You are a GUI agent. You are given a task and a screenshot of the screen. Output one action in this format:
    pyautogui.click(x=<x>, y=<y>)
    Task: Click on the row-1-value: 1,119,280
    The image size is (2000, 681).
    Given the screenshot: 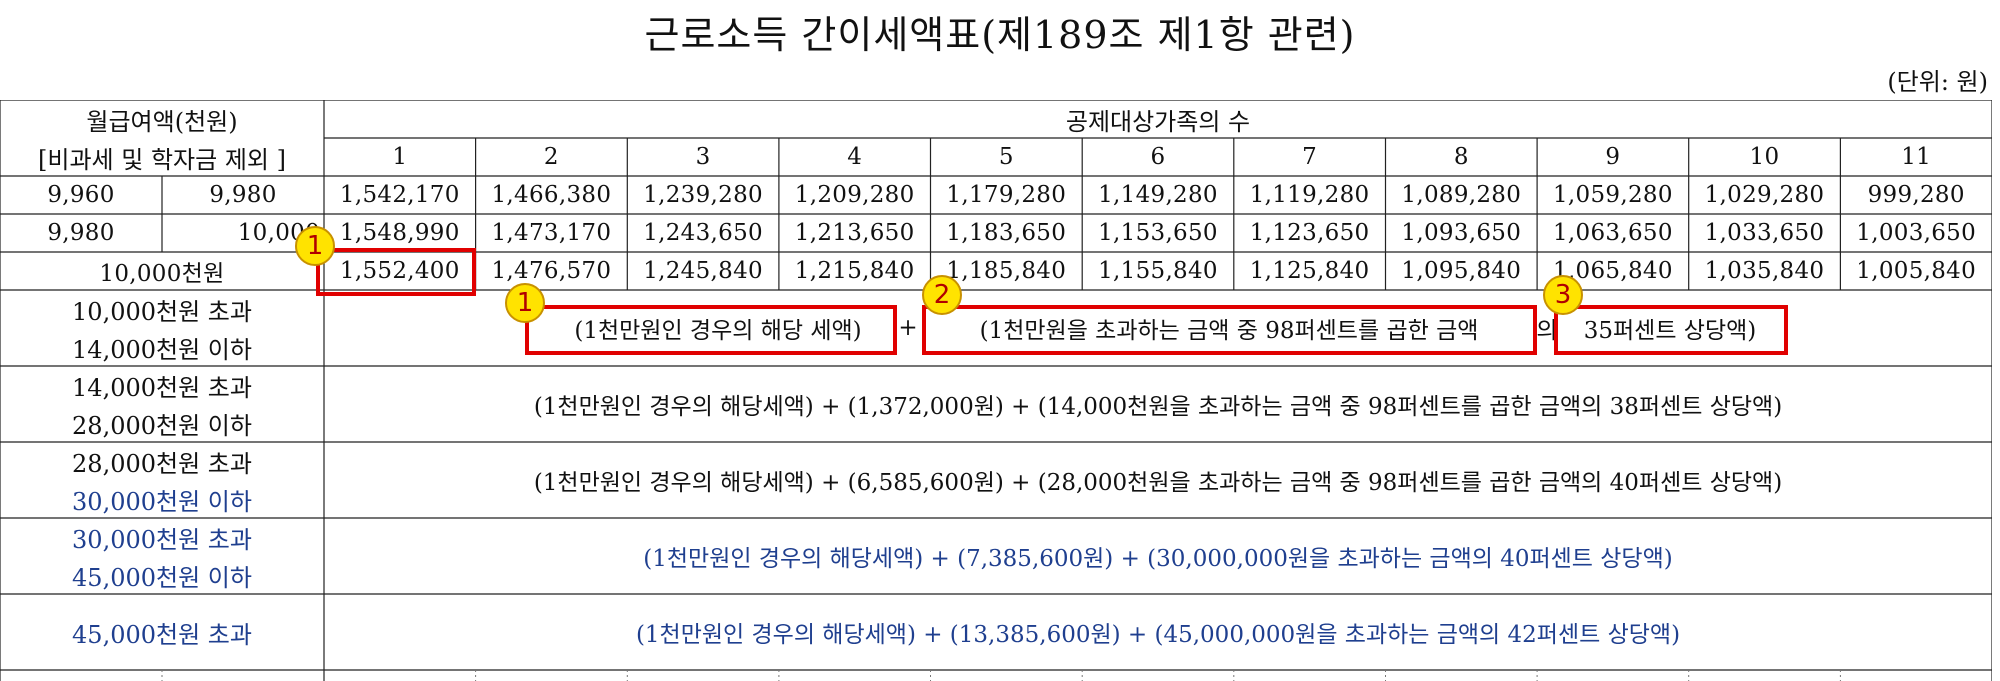 What is the action you would take?
    pyautogui.click(x=1309, y=195)
    